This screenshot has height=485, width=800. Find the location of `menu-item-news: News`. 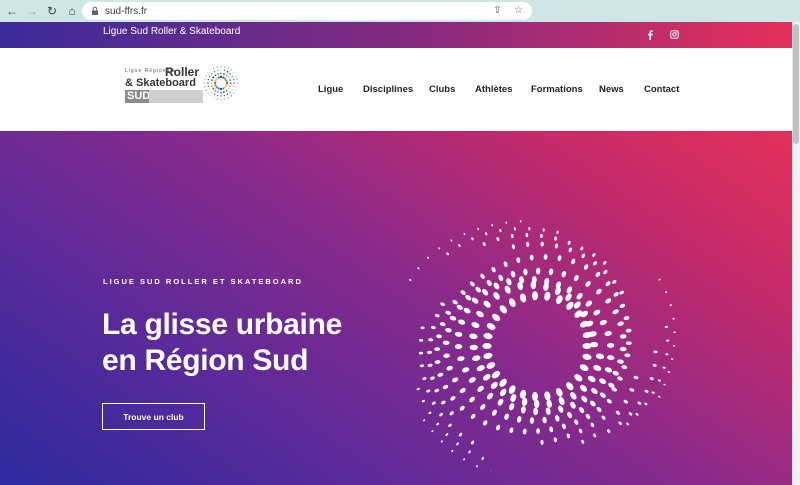

menu-item-news: News is located at coordinates (611, 89).